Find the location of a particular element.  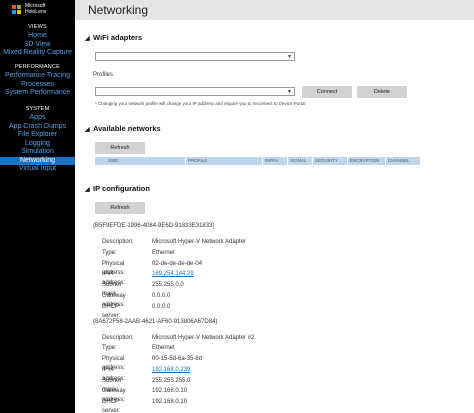

connect-button: Connect is located at coordinates (327, 92).